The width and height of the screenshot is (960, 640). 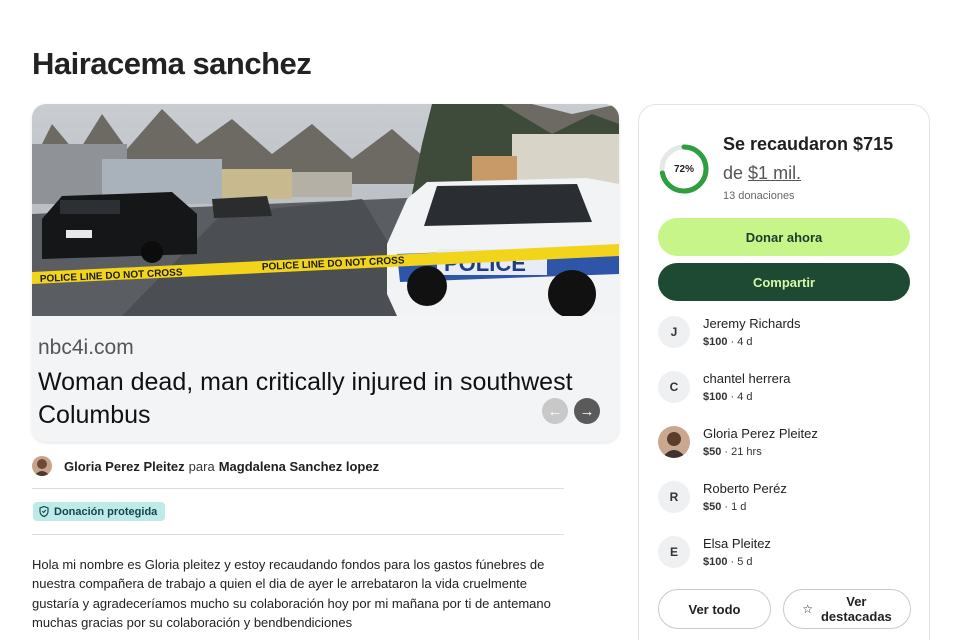 What do you see at coordinates (760, 433) in the screenshot?
I see `donor-name: Gloria Perez Pleitez` at bounding box center [760, 433].